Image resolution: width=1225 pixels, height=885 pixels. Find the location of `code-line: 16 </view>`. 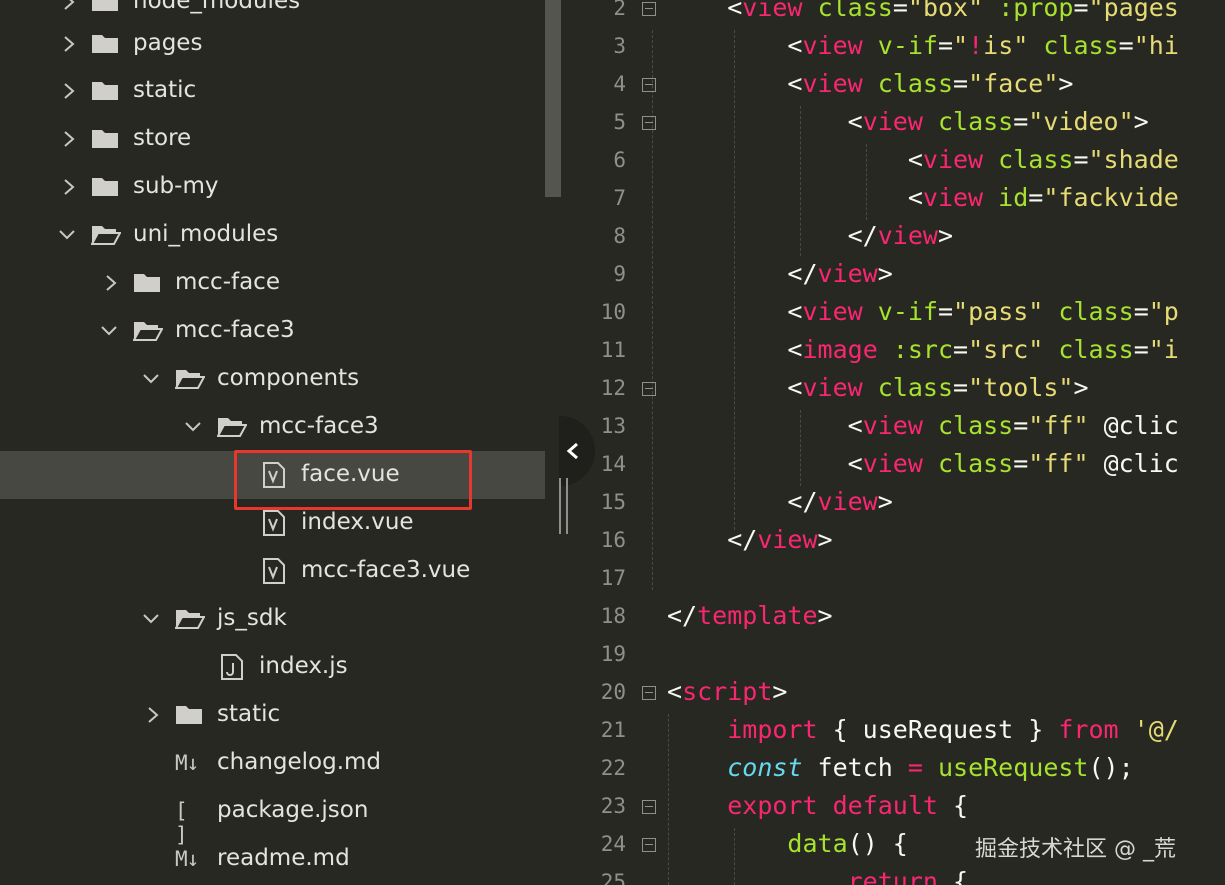

code-line: 16 </view> is located at coordinates (893, 543).